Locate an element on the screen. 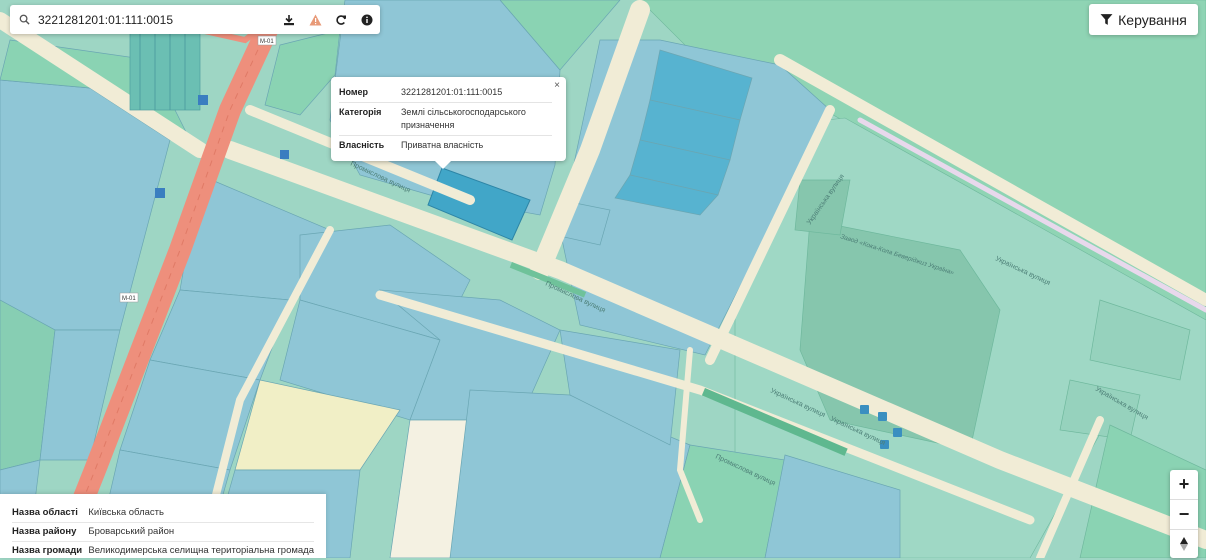 This screenshot has width=1206, height=560. info-button is located at coordinates (367, 19).